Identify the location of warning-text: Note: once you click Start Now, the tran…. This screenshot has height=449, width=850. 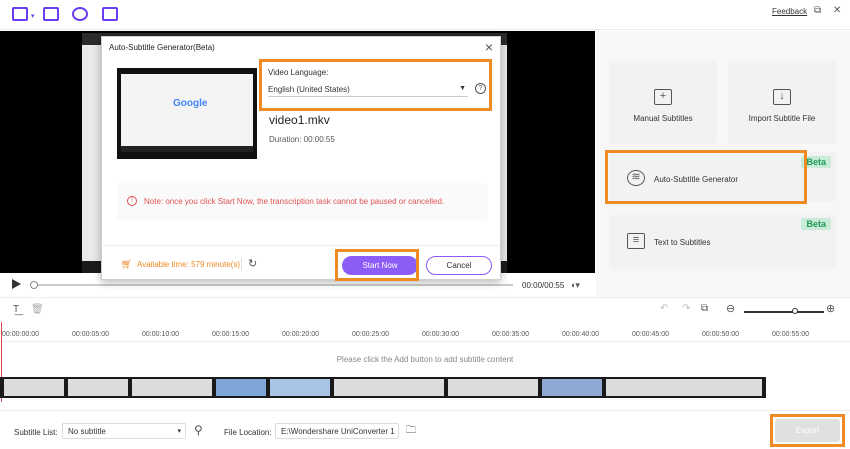
(294, 201).